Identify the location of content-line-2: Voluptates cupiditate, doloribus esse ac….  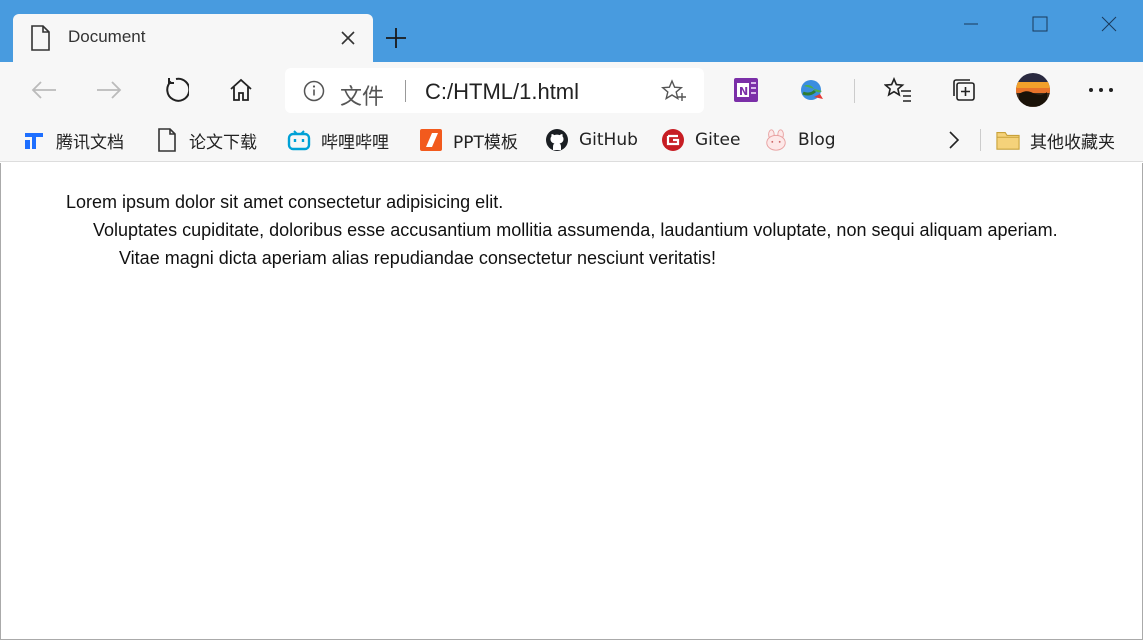
(575, 230).